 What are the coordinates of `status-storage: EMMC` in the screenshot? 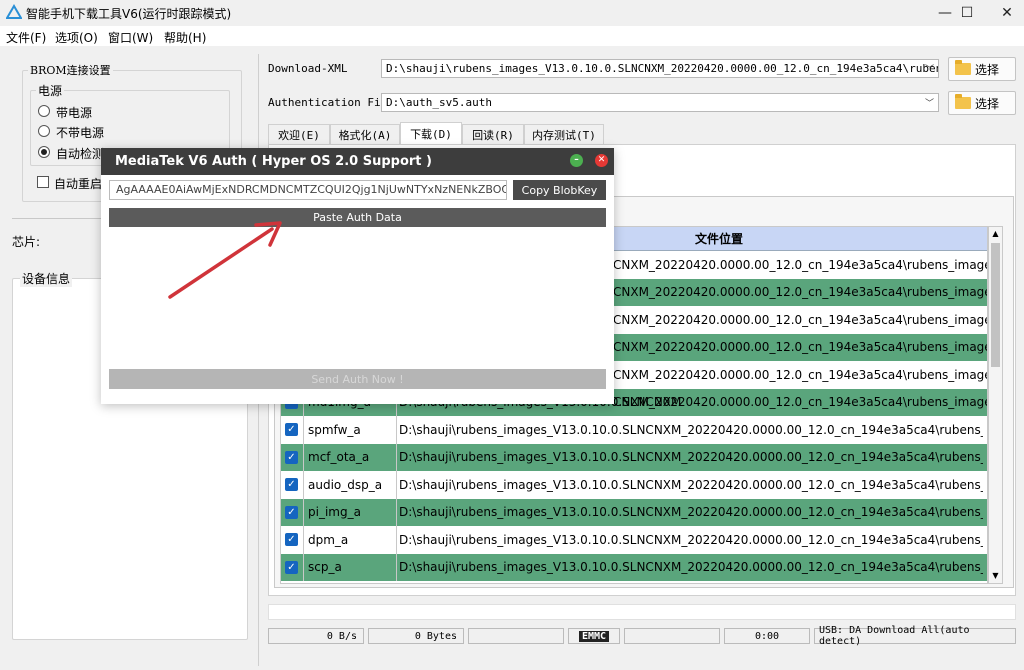 It's located at (594, 636).